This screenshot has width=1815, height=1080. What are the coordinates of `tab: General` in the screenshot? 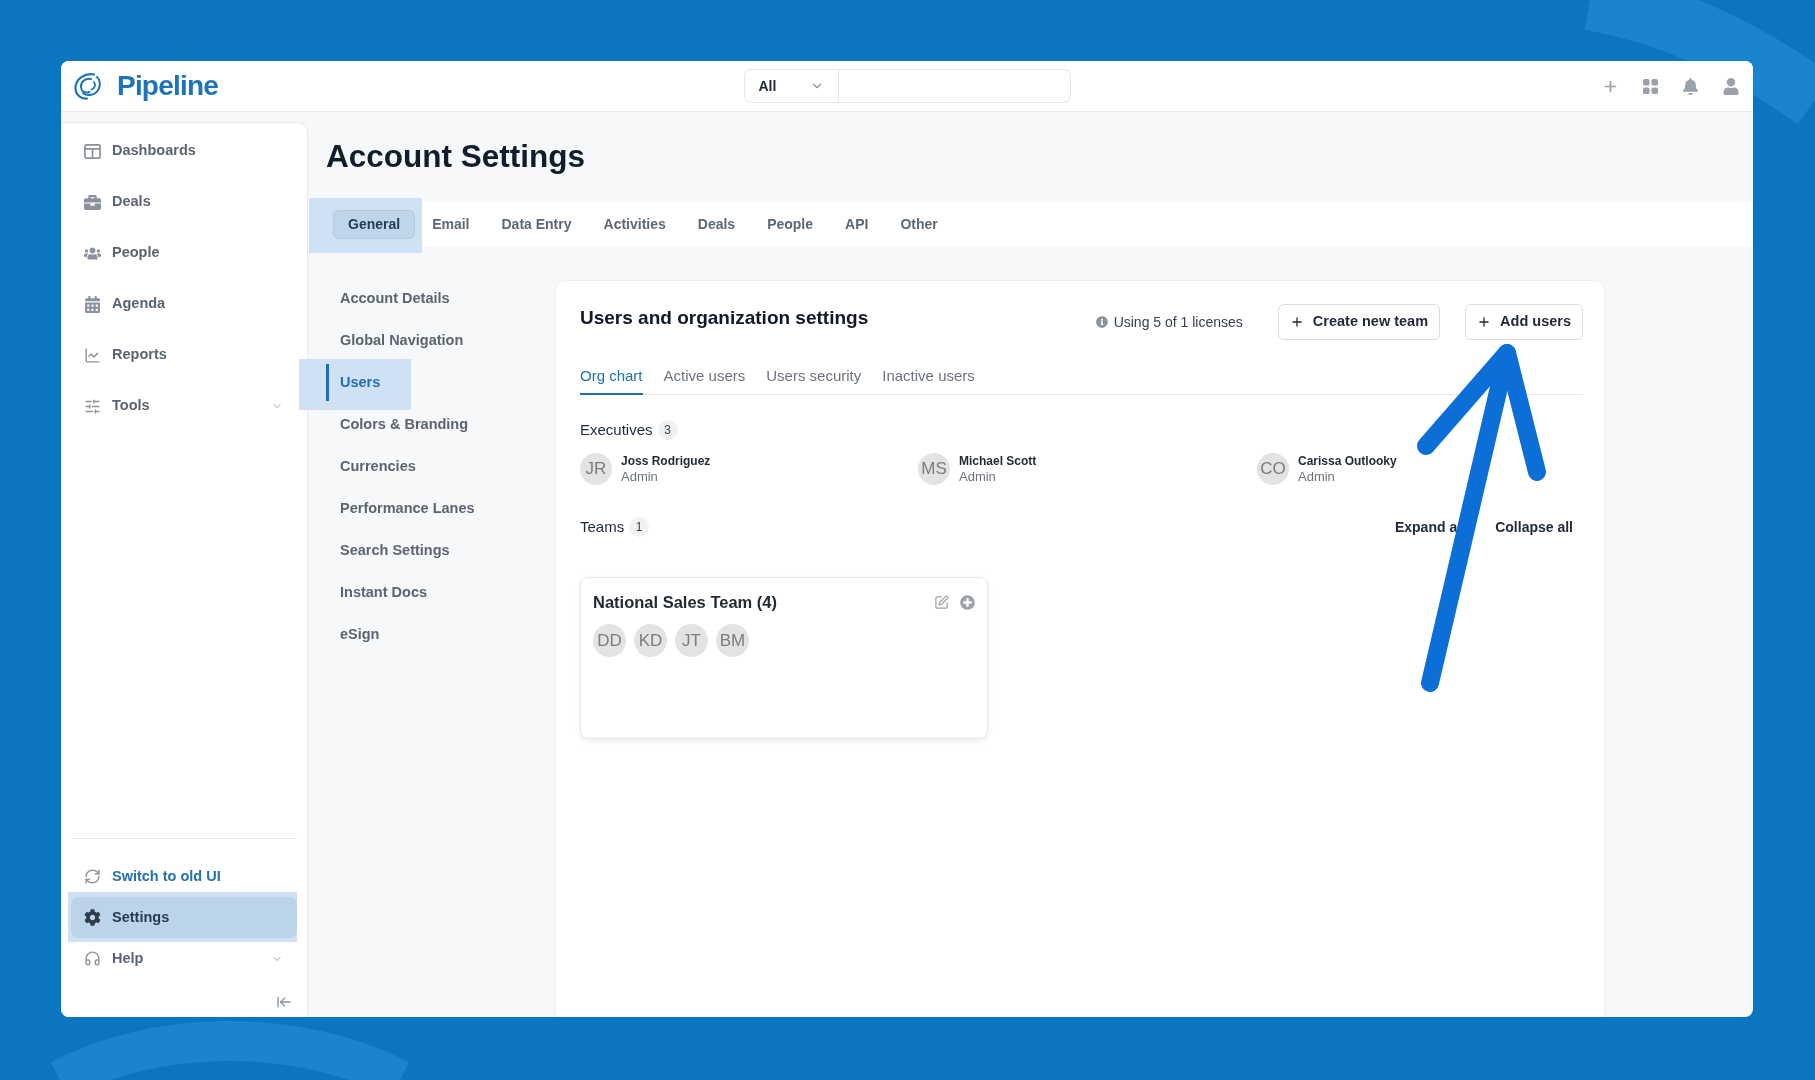 It's located at (374, 224).